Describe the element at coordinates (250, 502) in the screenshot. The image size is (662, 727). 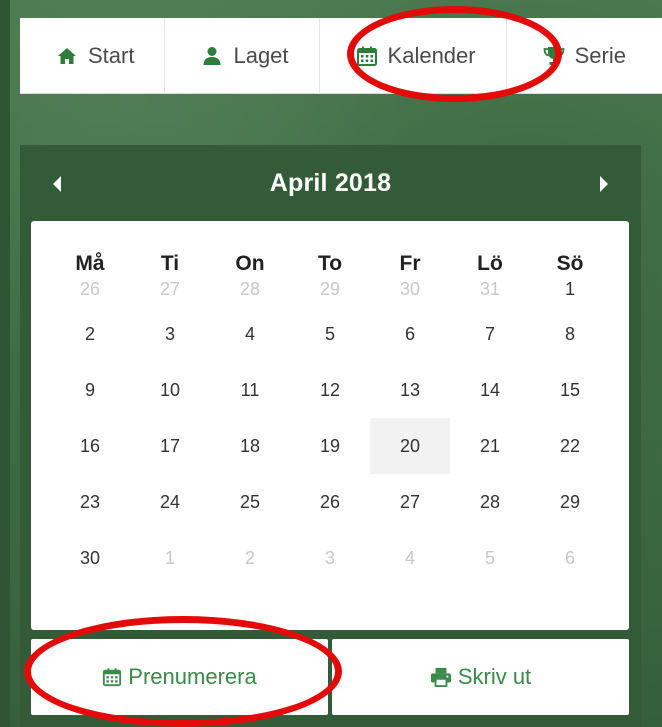
I see `calendar-day: 25` at that location.